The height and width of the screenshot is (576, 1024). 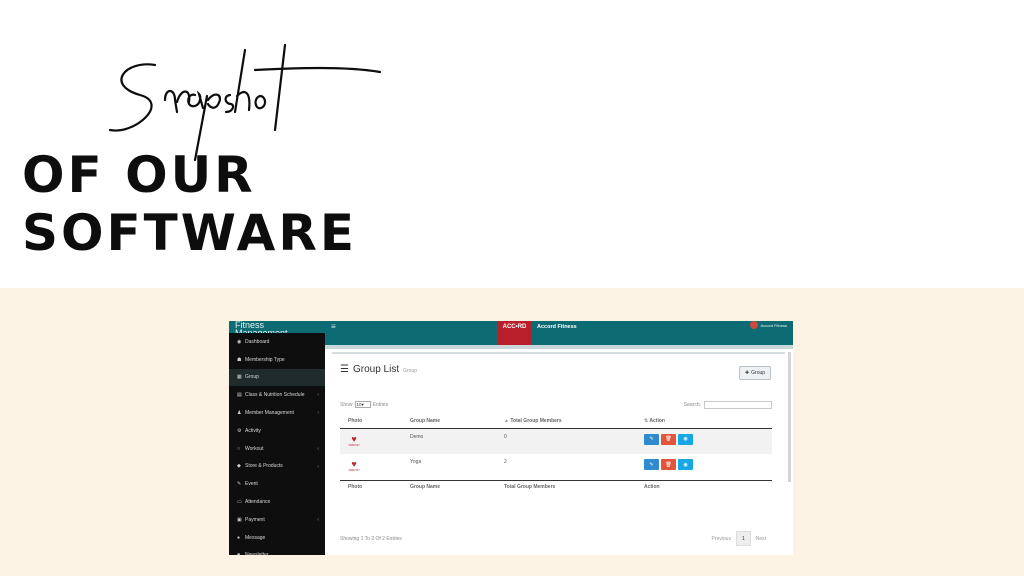 What do you see at coordinates (277, 377) in the screenshot?
I see `sidebar-item-group: ▦ Group` at bounding box center [277, 377].